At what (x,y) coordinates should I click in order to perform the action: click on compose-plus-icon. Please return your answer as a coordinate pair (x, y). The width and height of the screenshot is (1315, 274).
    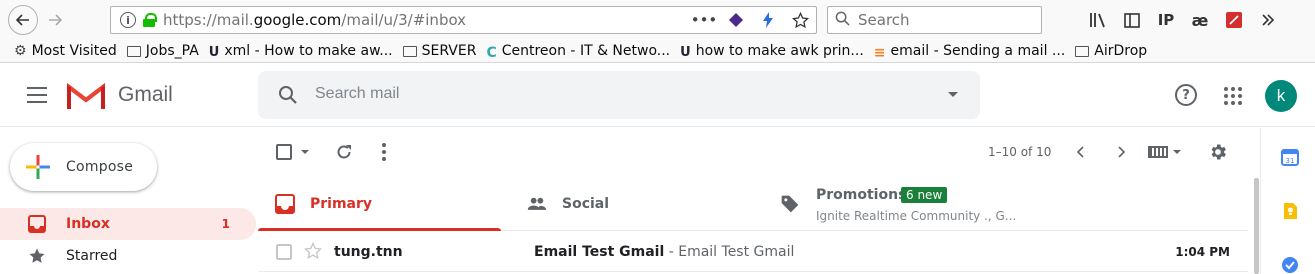
    Looking at the image, I should click on (38, 167).